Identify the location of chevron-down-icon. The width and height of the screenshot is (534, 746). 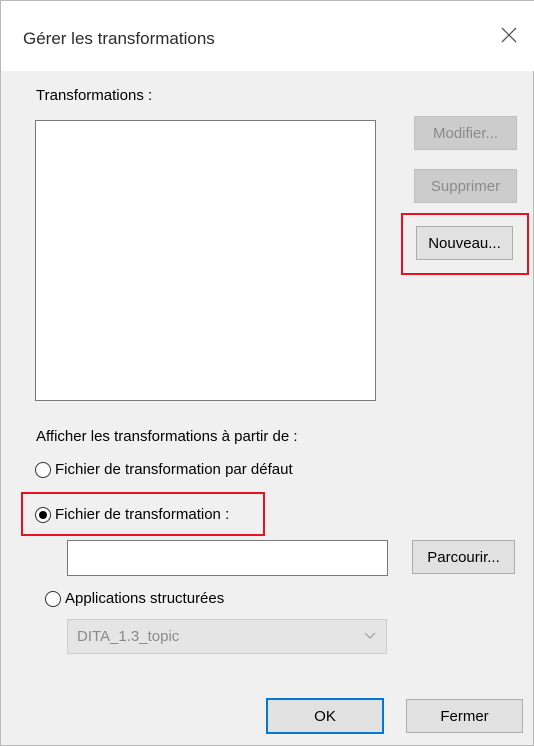
(370, 635).